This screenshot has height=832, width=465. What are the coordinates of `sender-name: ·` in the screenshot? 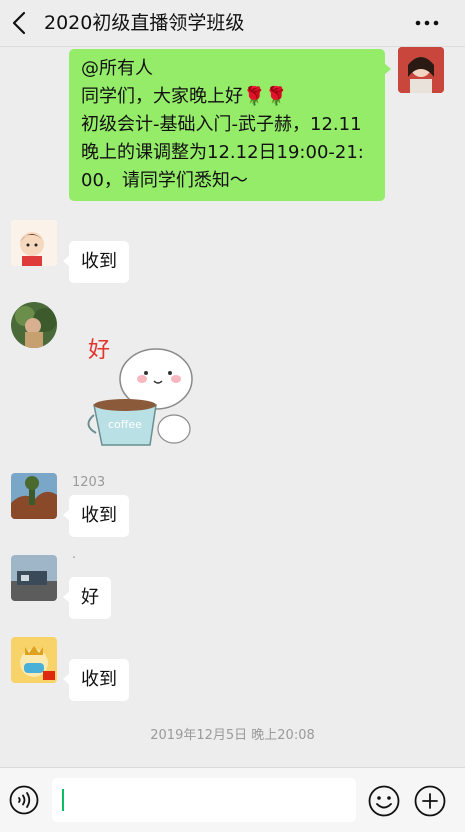 It's located at (74, 558).